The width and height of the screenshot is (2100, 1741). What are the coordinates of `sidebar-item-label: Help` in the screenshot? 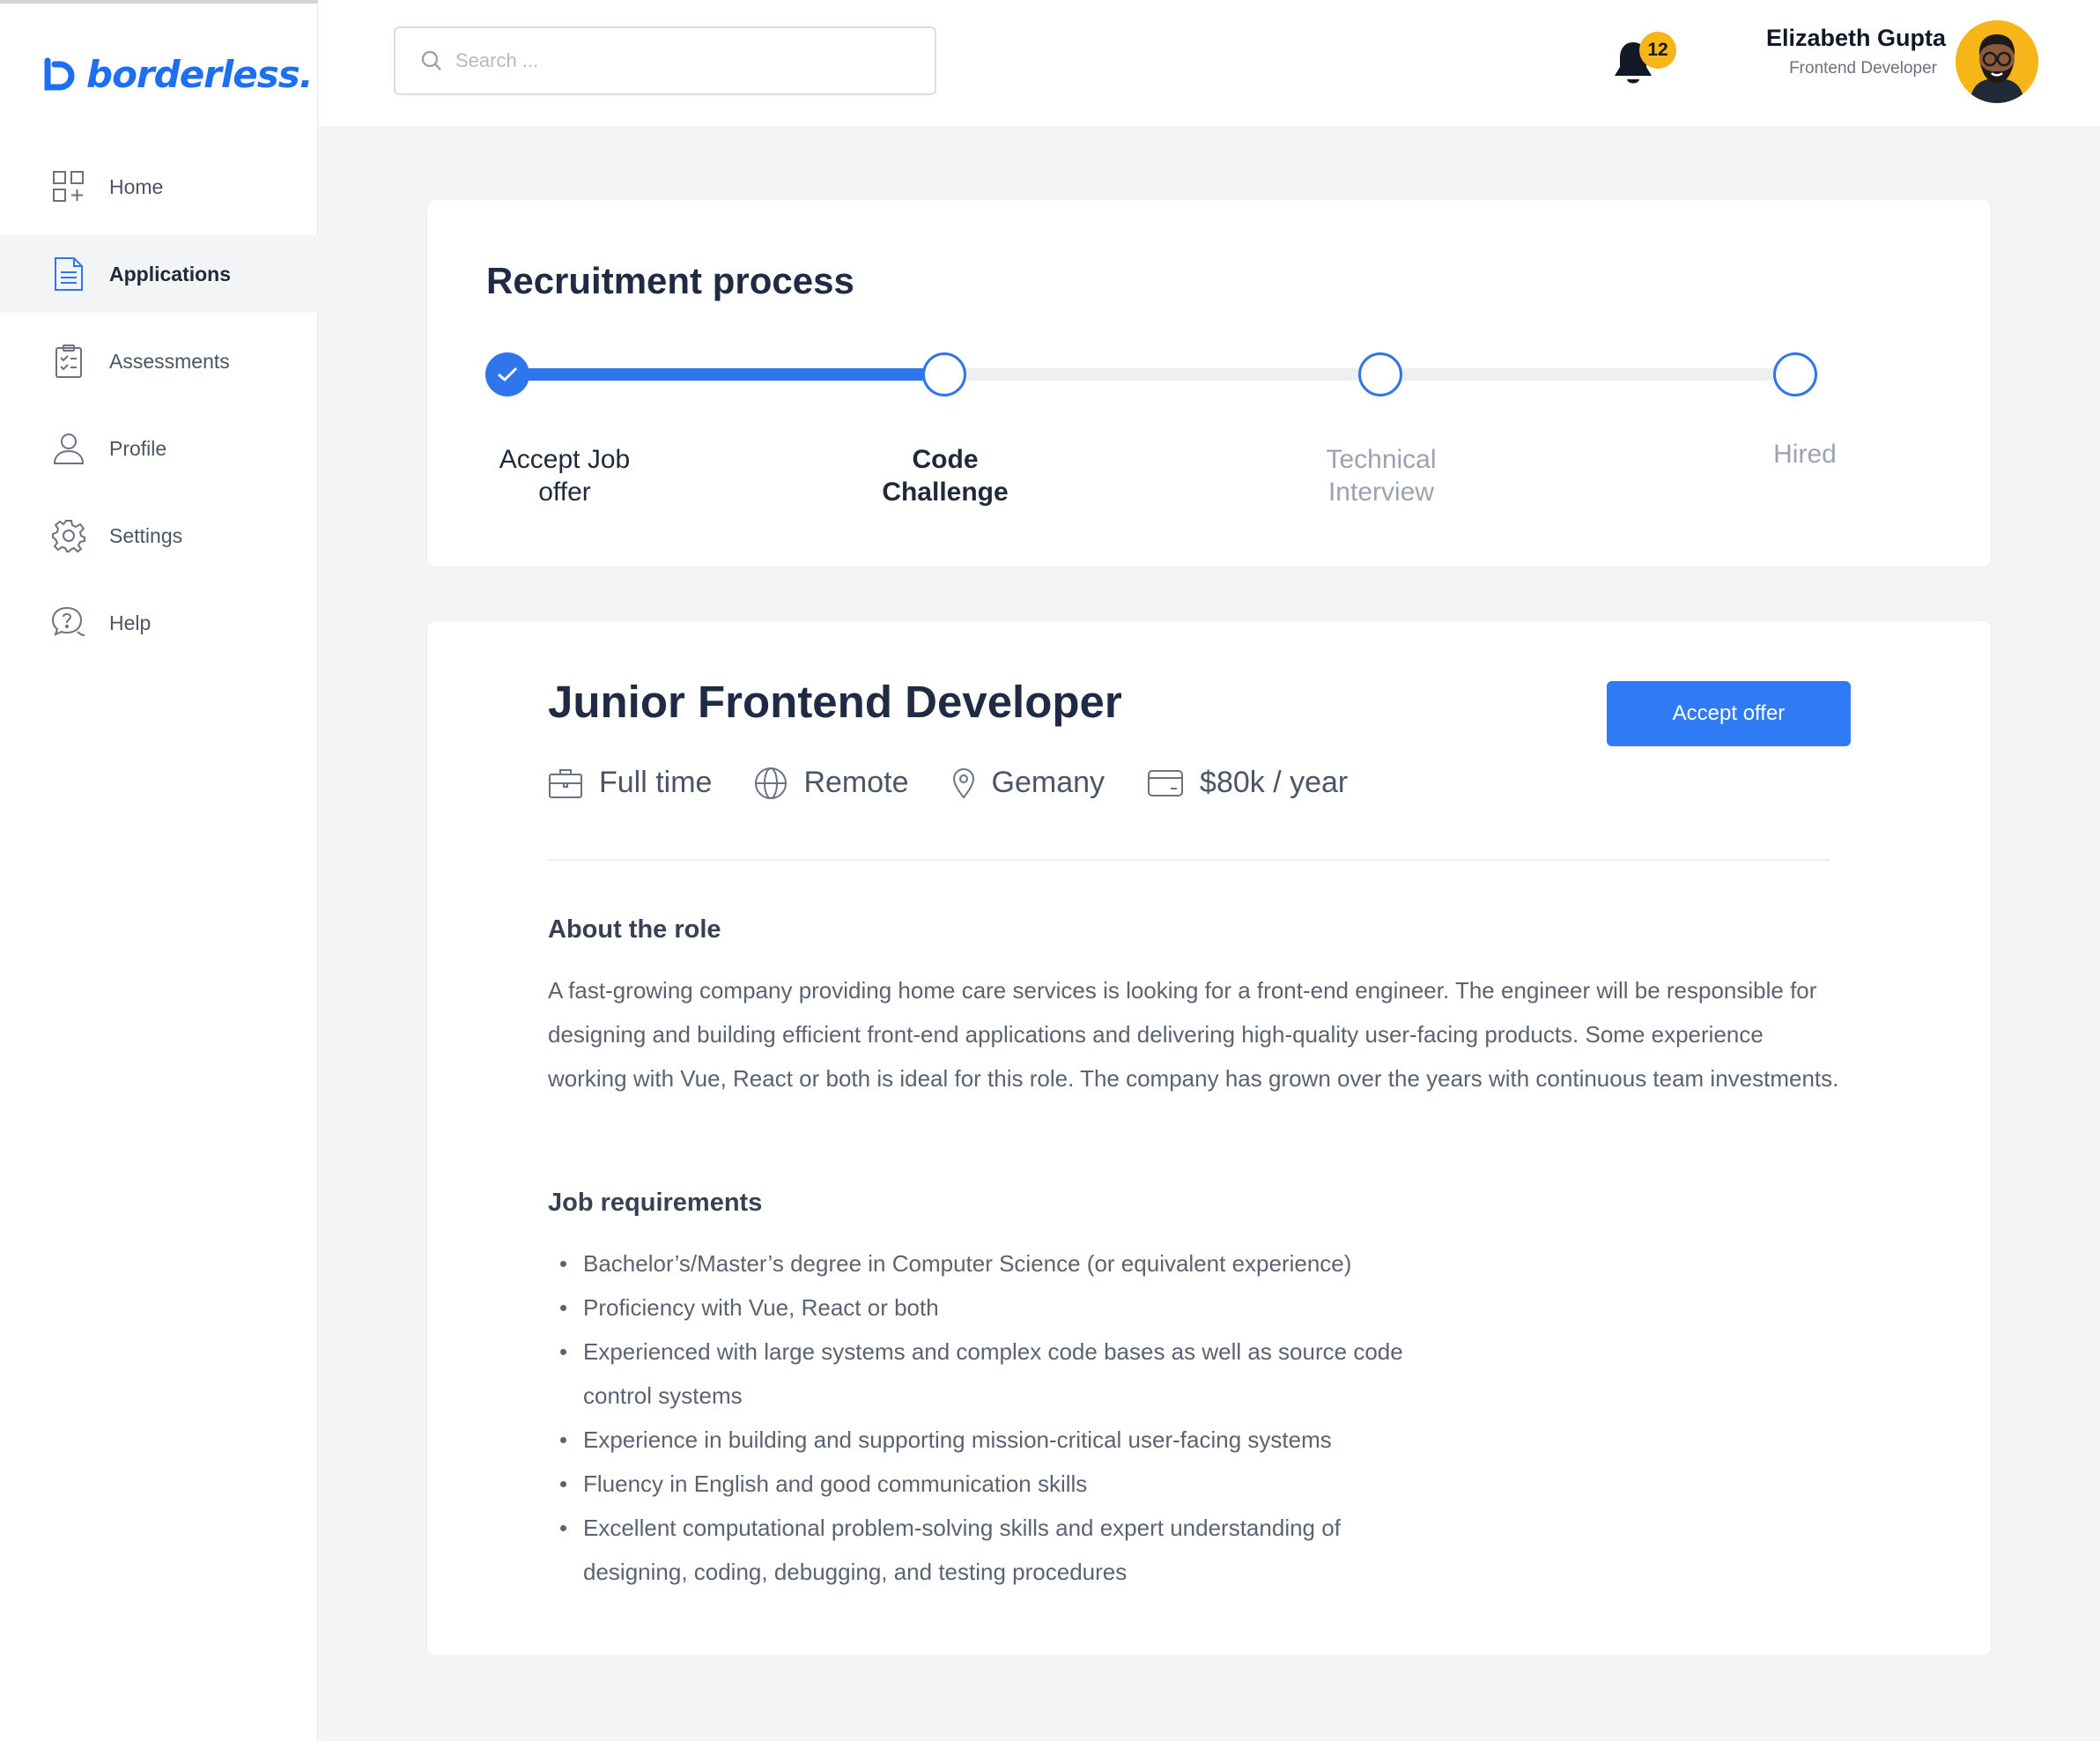 It's located at (130, 622).